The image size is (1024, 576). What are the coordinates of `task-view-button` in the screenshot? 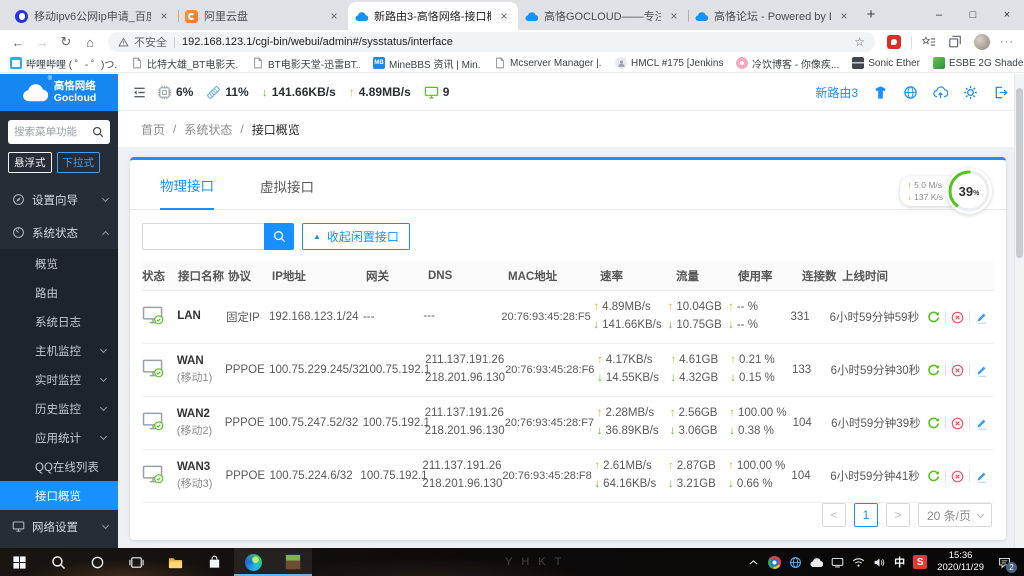 It's located at (136, 562).